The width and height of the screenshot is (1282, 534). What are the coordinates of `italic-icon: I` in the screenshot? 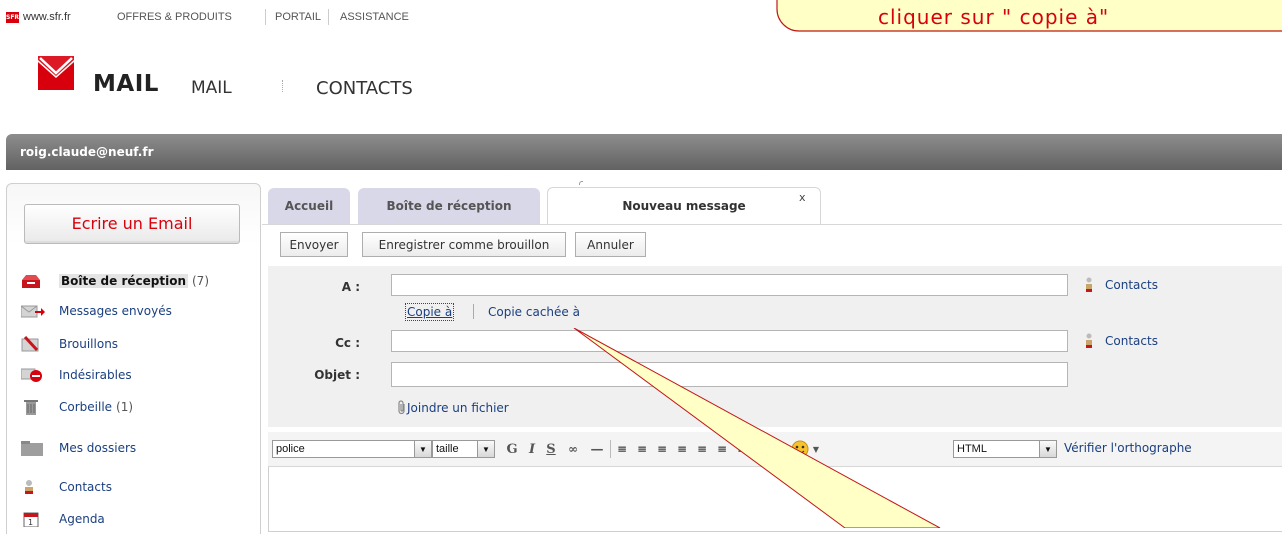 It's located at (532, 449).